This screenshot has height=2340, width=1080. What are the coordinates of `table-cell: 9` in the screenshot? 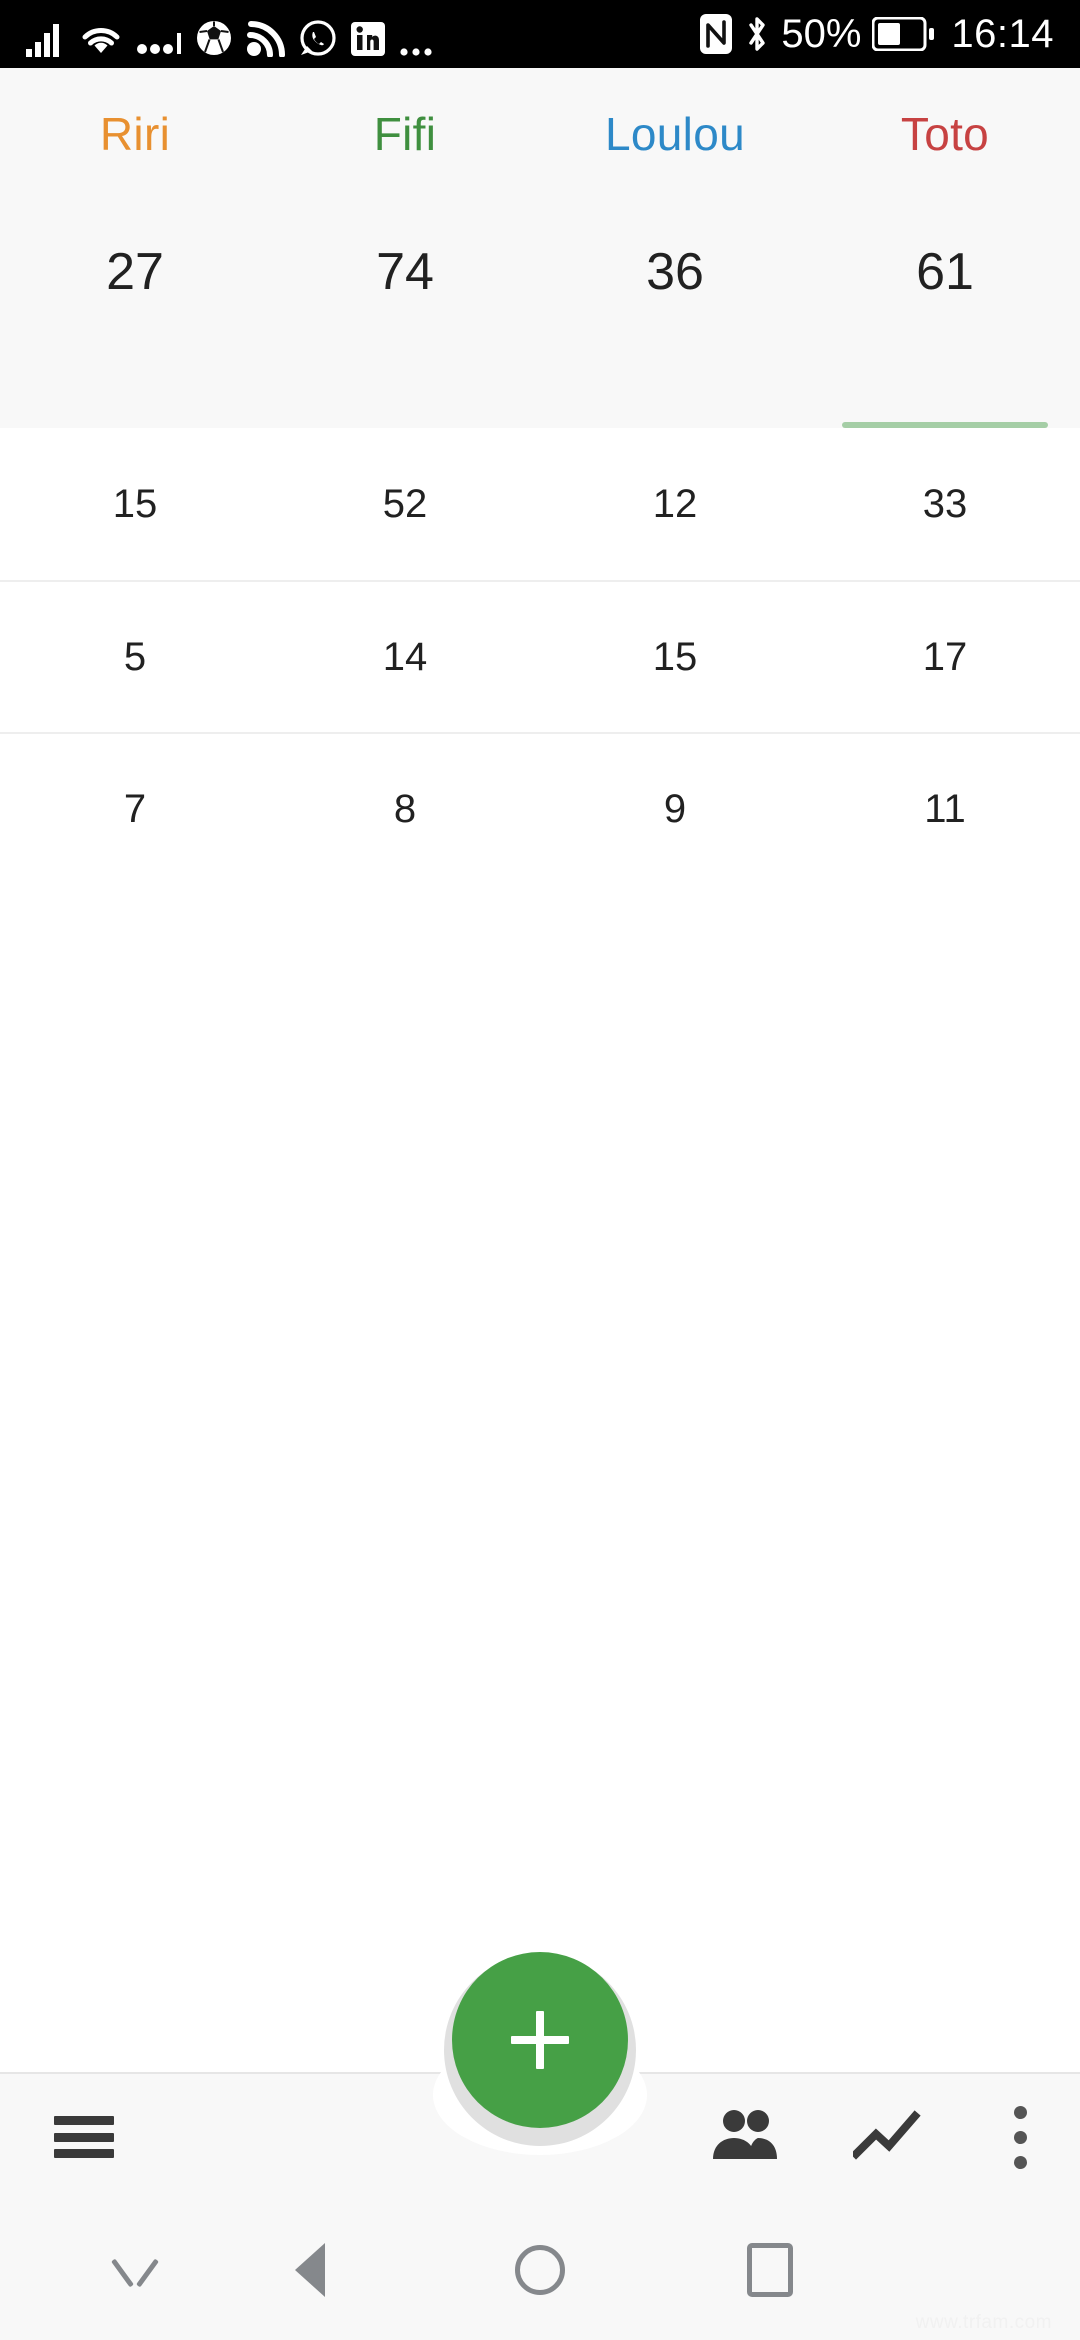 It's located at (675, 809).